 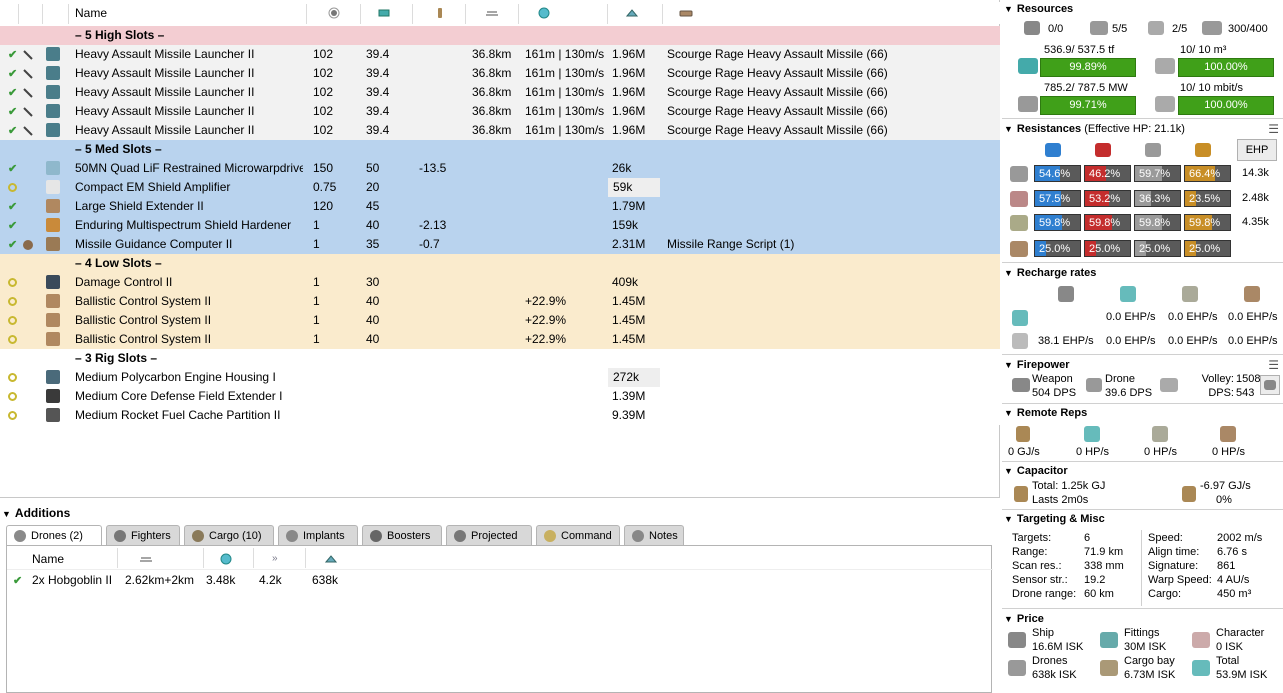 I want to click on price-column-icon, so click(x=633, y=11).